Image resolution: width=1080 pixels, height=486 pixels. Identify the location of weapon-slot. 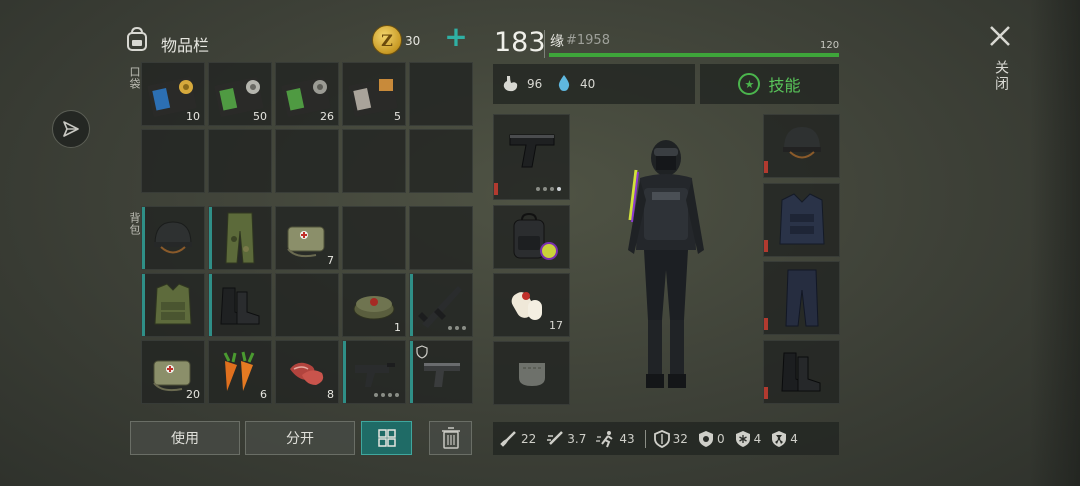
(531, 157).